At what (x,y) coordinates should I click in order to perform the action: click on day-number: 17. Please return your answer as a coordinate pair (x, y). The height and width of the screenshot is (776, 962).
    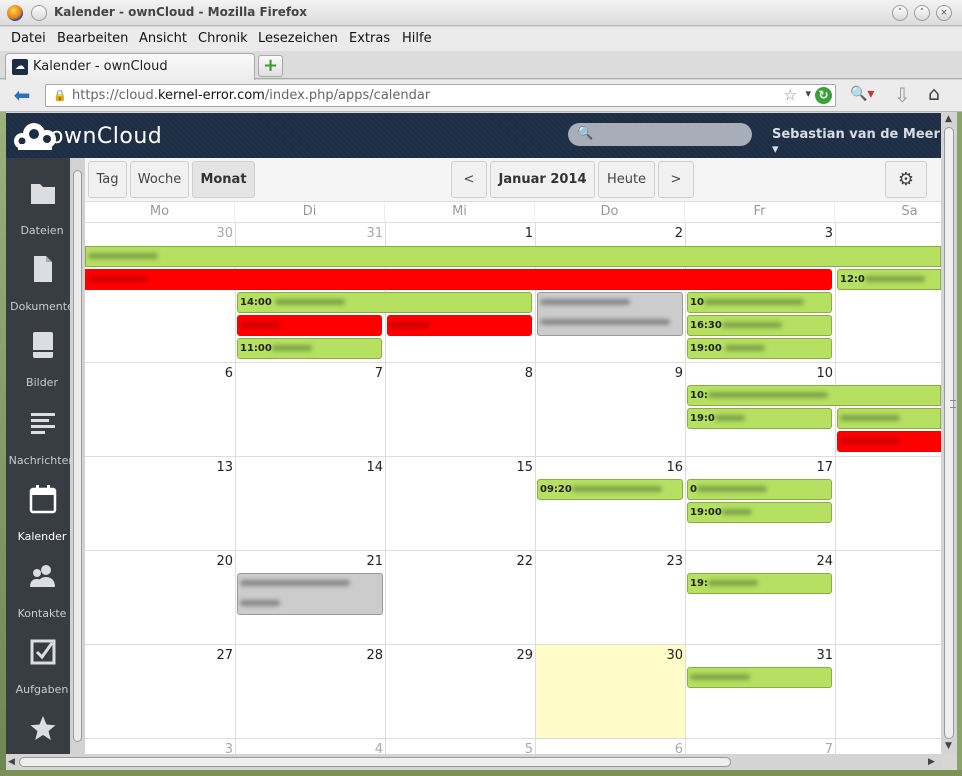
    Looking at the image, I should click on (759, 467).